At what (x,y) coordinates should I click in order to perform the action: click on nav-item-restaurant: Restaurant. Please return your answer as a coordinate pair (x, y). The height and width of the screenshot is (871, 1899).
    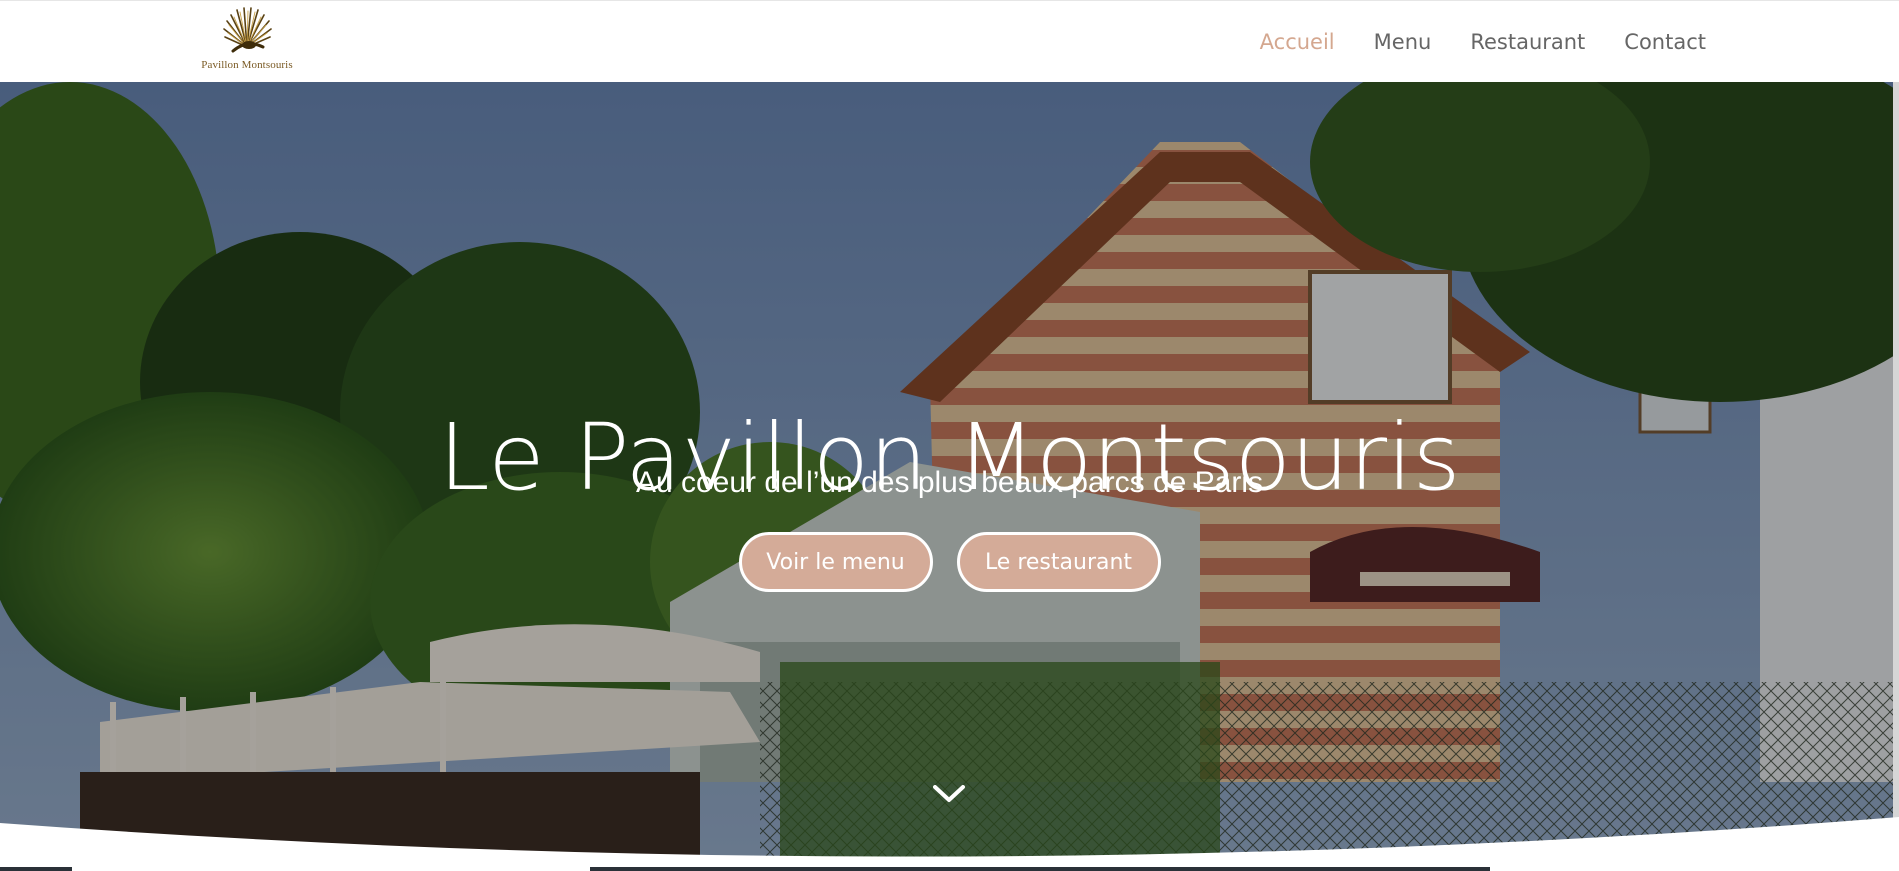
    Looking at the image, I should click on (1527, 42).